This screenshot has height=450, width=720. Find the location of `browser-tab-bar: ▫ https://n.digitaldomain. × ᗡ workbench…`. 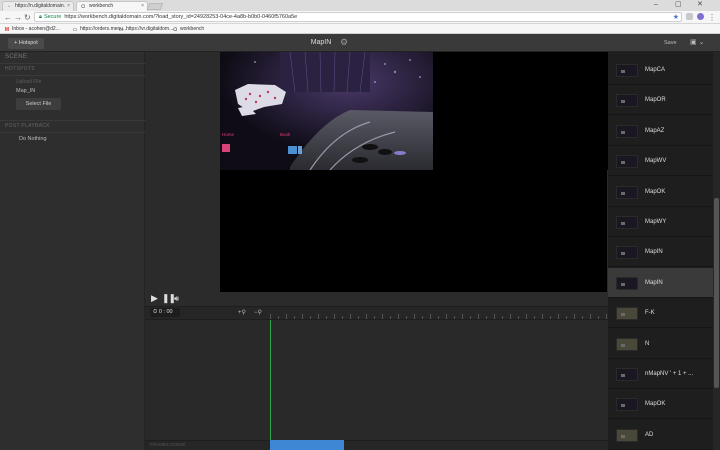

browser-tab-bar: ▫ https://n.digitaldomain. × ᗡ workbench… is located at coordinates (360, 5).